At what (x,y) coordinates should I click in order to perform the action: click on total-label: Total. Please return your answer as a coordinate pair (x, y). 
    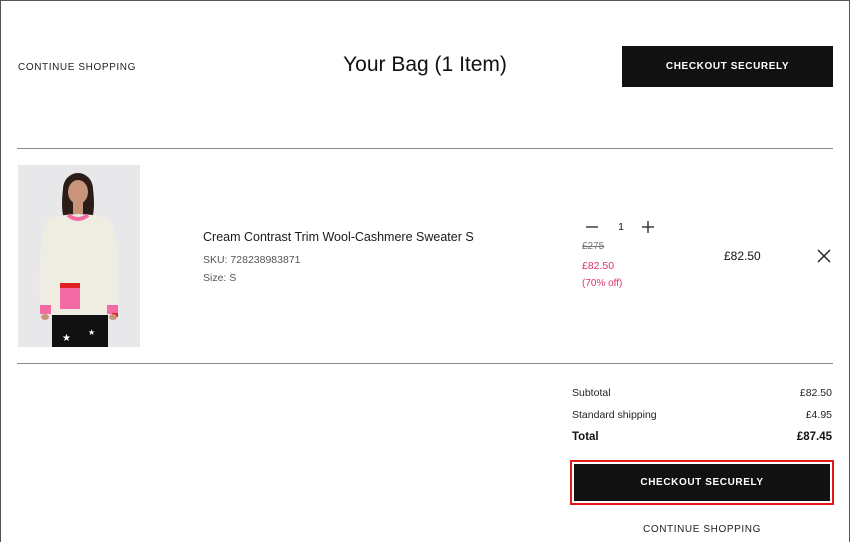
    Looking at the image, I should click on (585, 437).